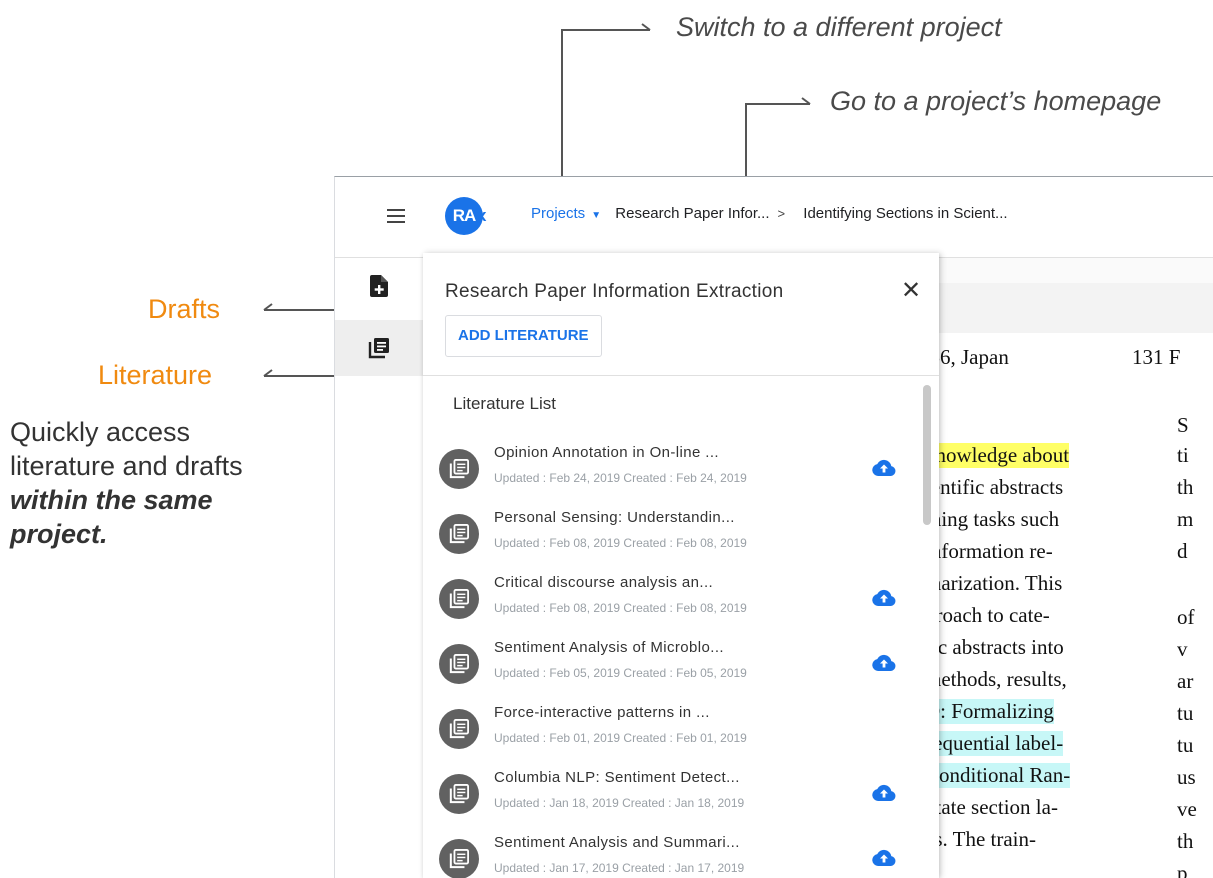  What do you see at coordinates (1156, 357) in the screenshot?
I see `document-text-line: 131 F` at bounding box center [1156, 357].